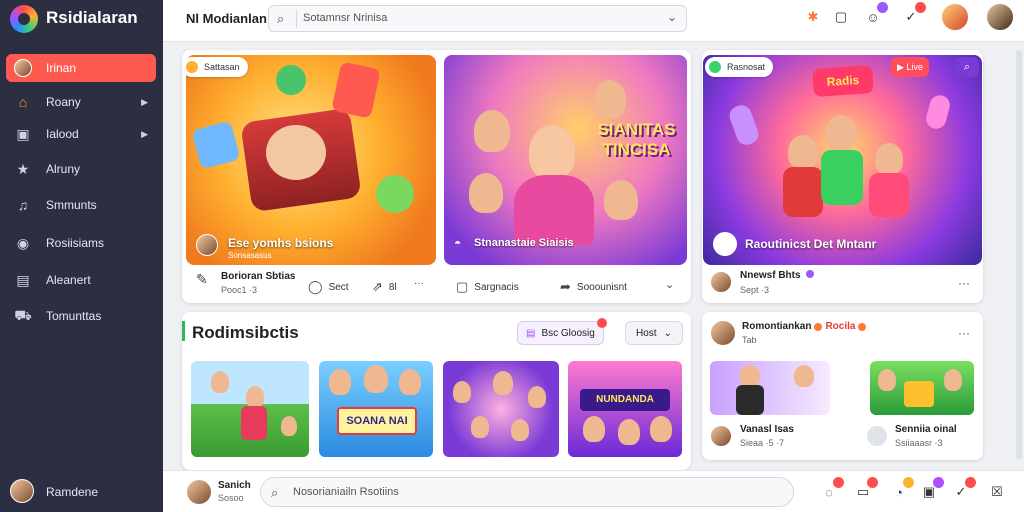  Describe the element at coordinates (346, 492) in the screenshot. I see `compose-input: Nosorianiailn Rsotiins` at that location.